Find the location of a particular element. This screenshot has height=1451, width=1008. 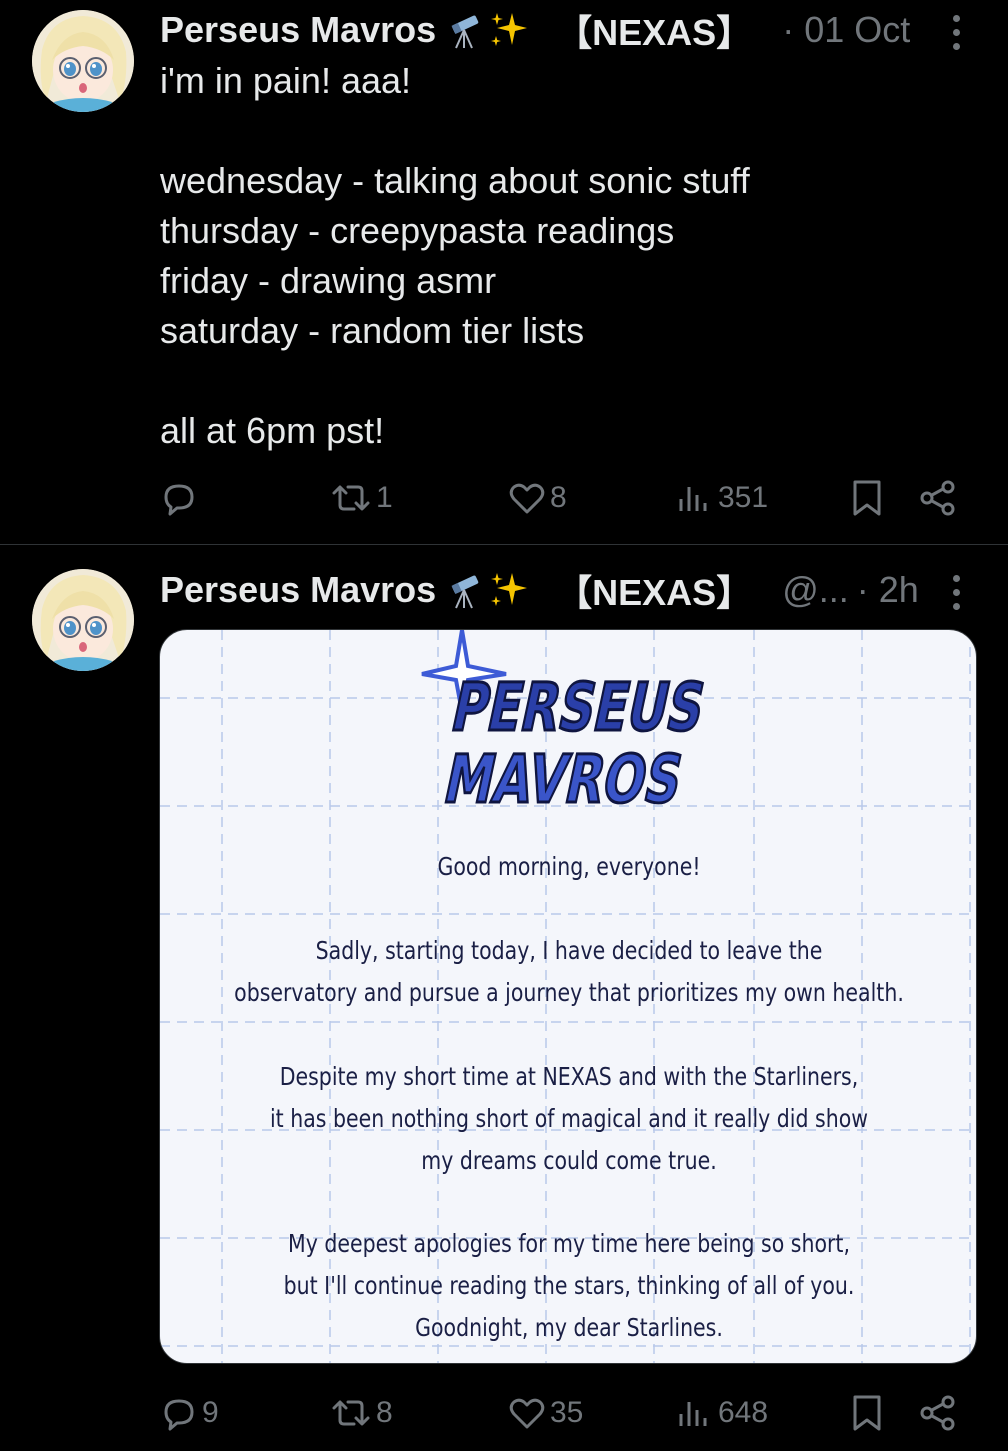

view-count: 648 is located at coordinates (743, 1412).